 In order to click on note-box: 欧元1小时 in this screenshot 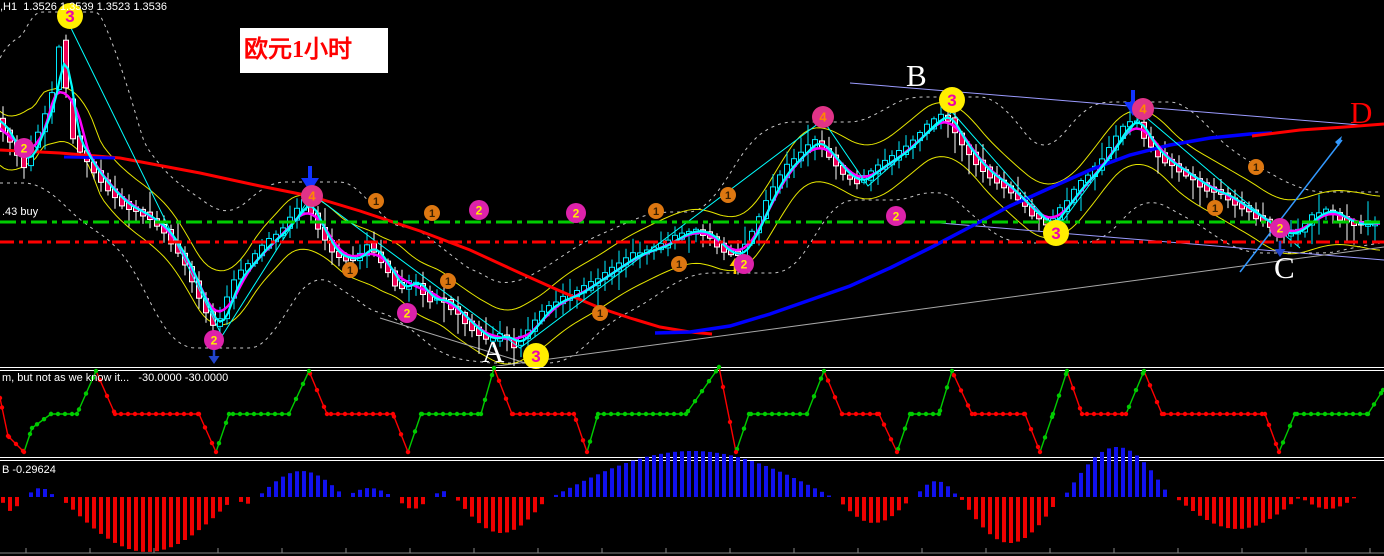, I will do `click(314, 50)`.